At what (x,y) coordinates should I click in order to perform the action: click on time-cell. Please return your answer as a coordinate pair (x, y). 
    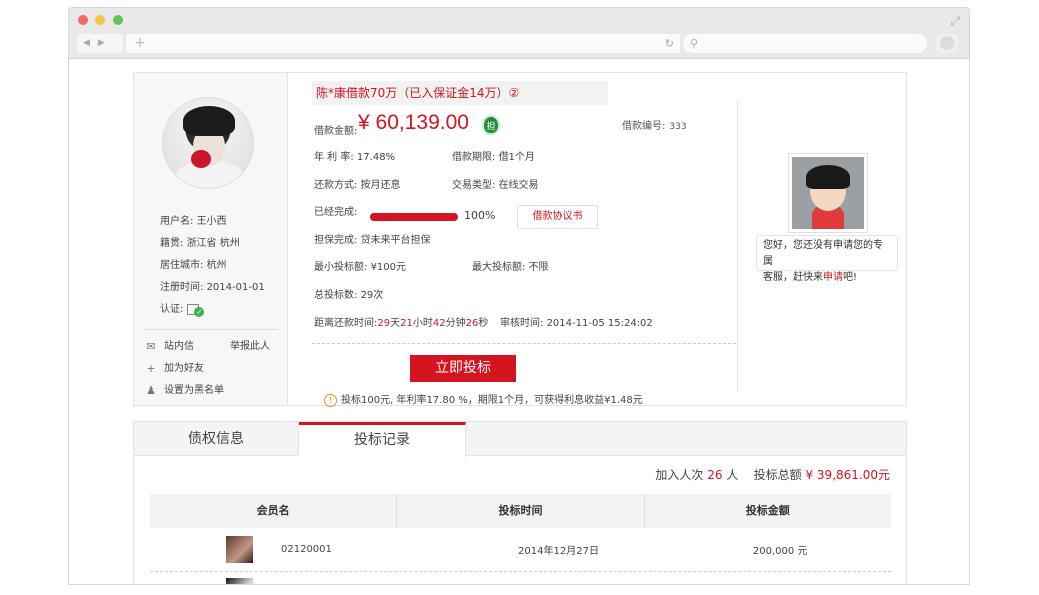
    Looking at the image, I should click on (559, 579).